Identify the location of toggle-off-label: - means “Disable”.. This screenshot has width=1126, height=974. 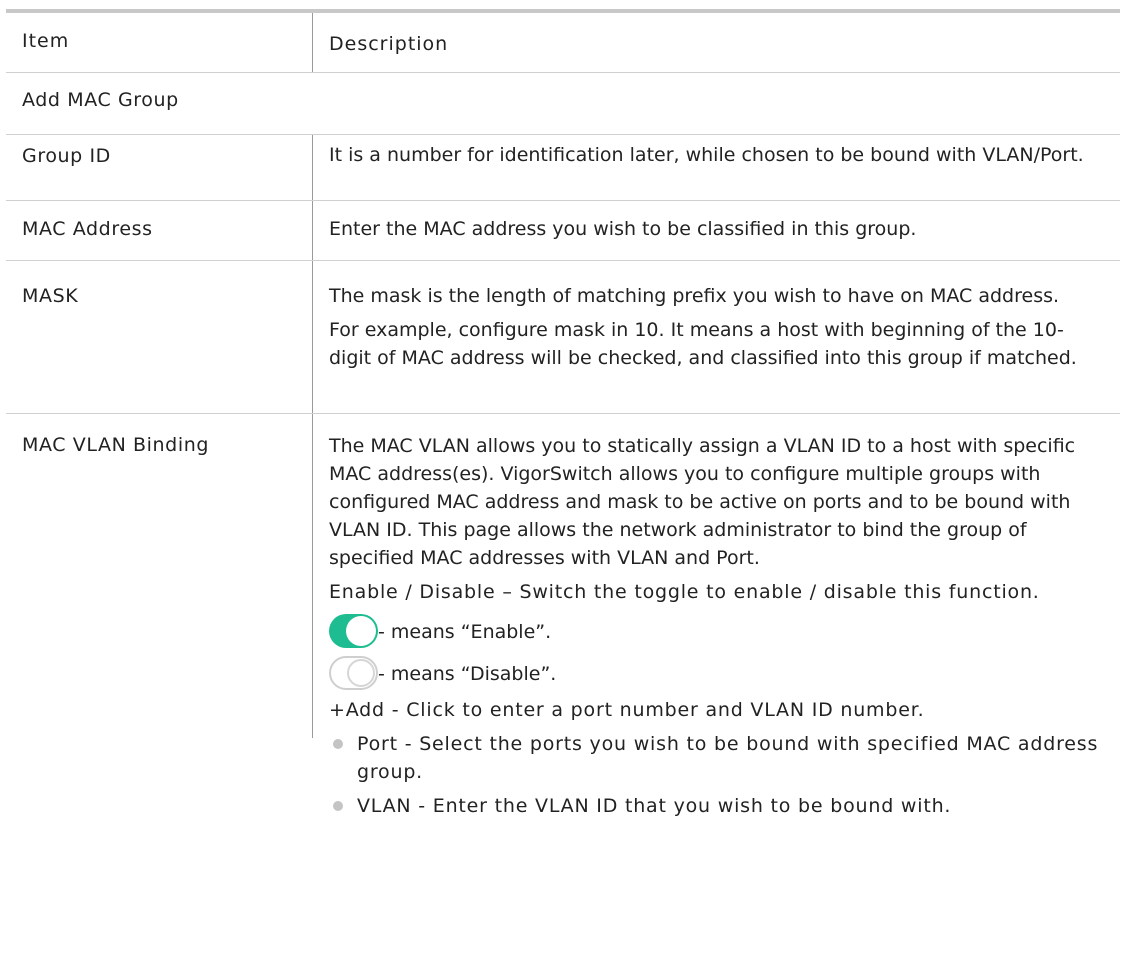
(467, 674).